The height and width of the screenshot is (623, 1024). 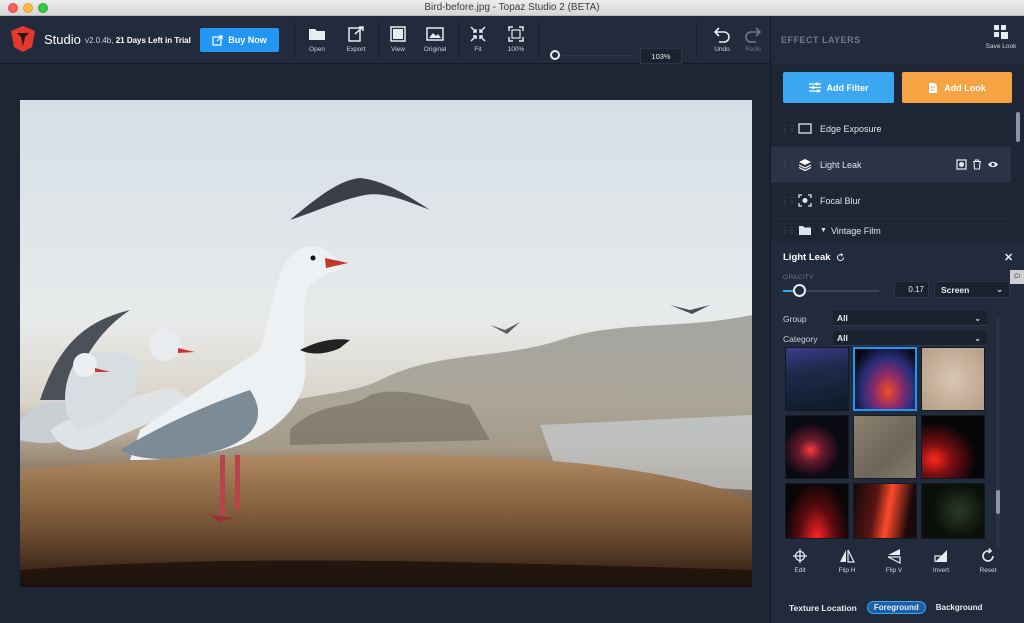 I want to click on invert-label: Invert, so click(x=941, y=570).